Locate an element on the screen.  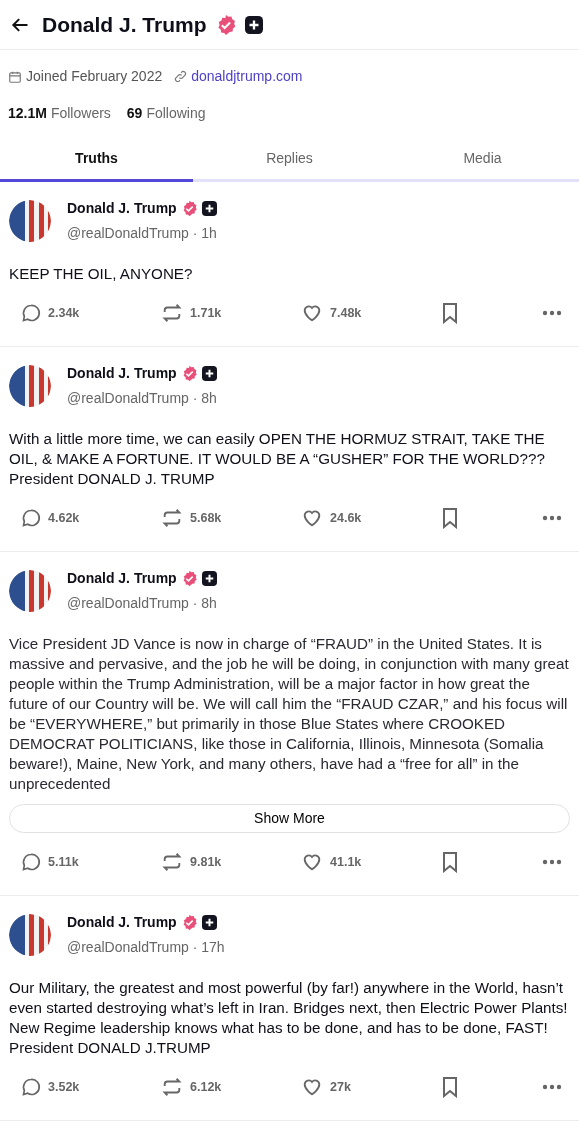
repost-button: 9.81k is located at coordinates (231, 862).